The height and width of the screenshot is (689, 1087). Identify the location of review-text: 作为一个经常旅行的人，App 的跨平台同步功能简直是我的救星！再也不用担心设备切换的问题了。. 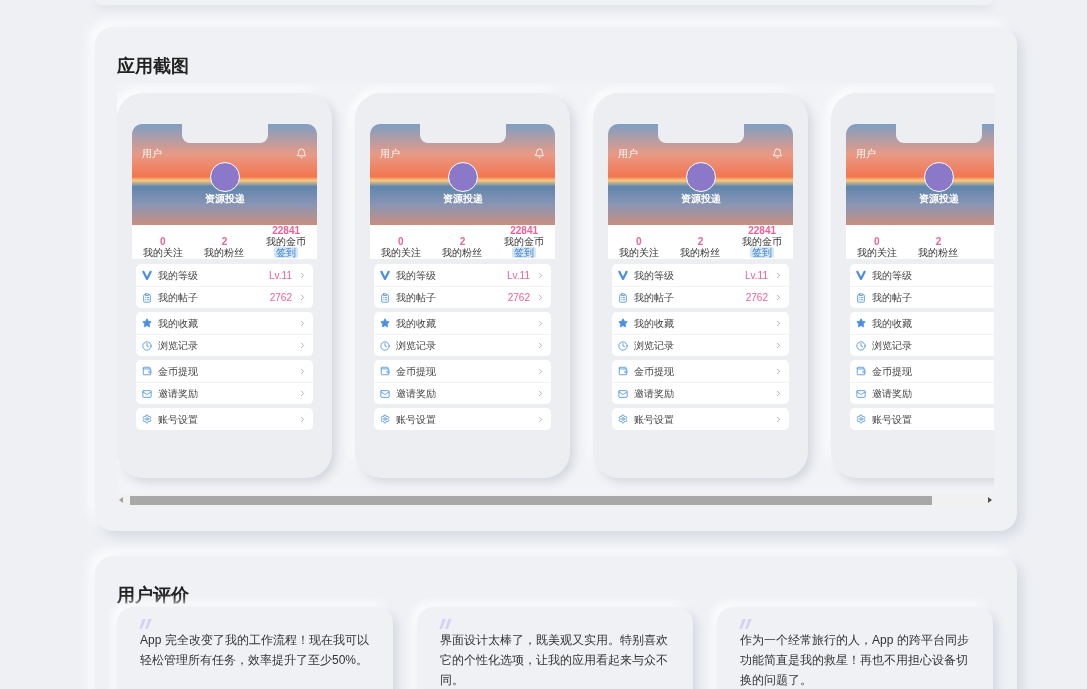
(855, 660).